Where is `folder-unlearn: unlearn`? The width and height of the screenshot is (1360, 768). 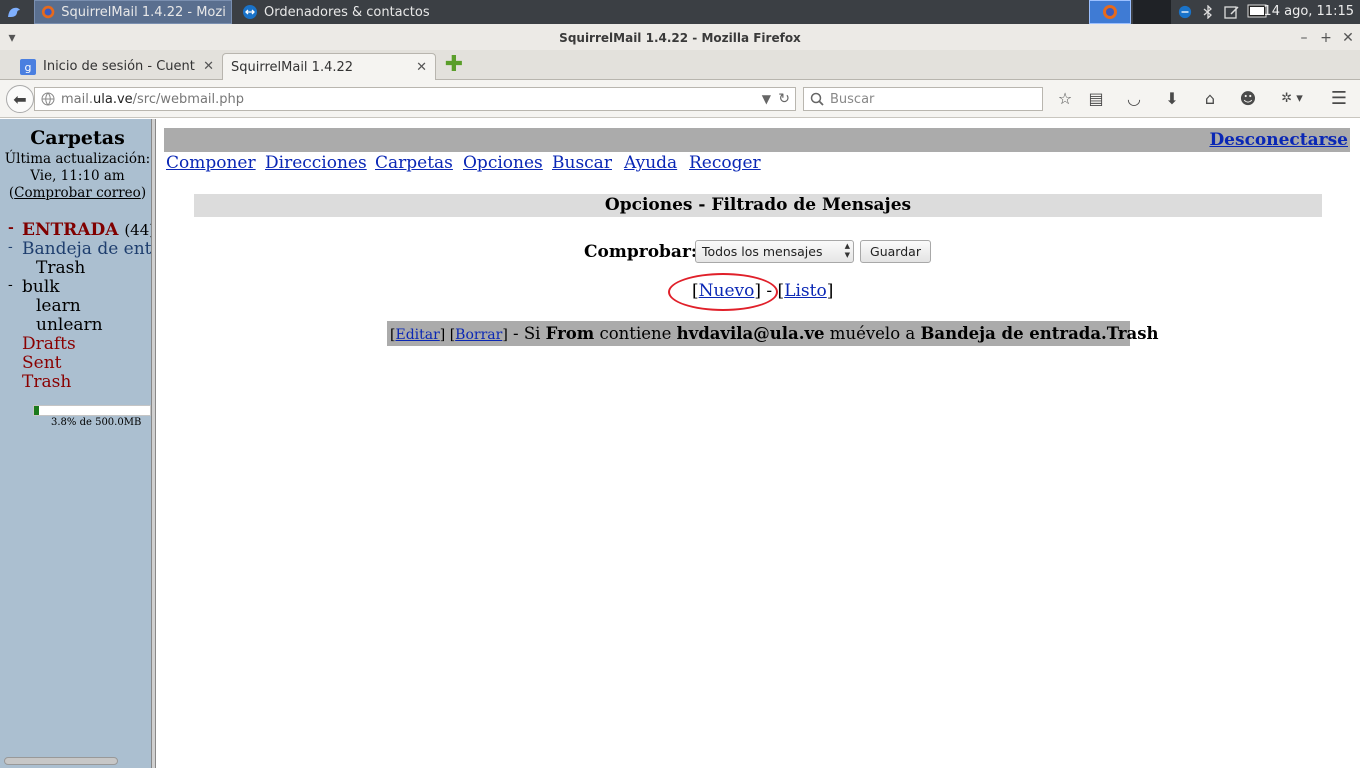
folder-unlearn: unlearn is located at coordinates (69, 325).